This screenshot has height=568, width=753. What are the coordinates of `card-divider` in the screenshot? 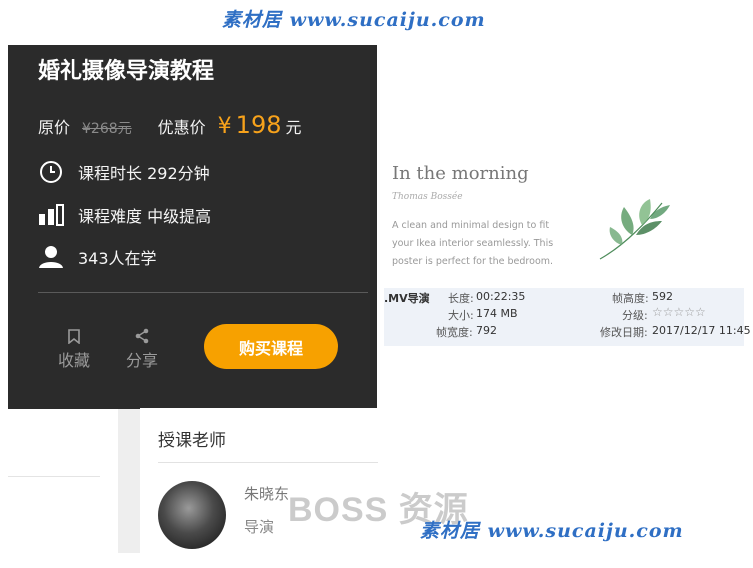 It's located at (203, 292).